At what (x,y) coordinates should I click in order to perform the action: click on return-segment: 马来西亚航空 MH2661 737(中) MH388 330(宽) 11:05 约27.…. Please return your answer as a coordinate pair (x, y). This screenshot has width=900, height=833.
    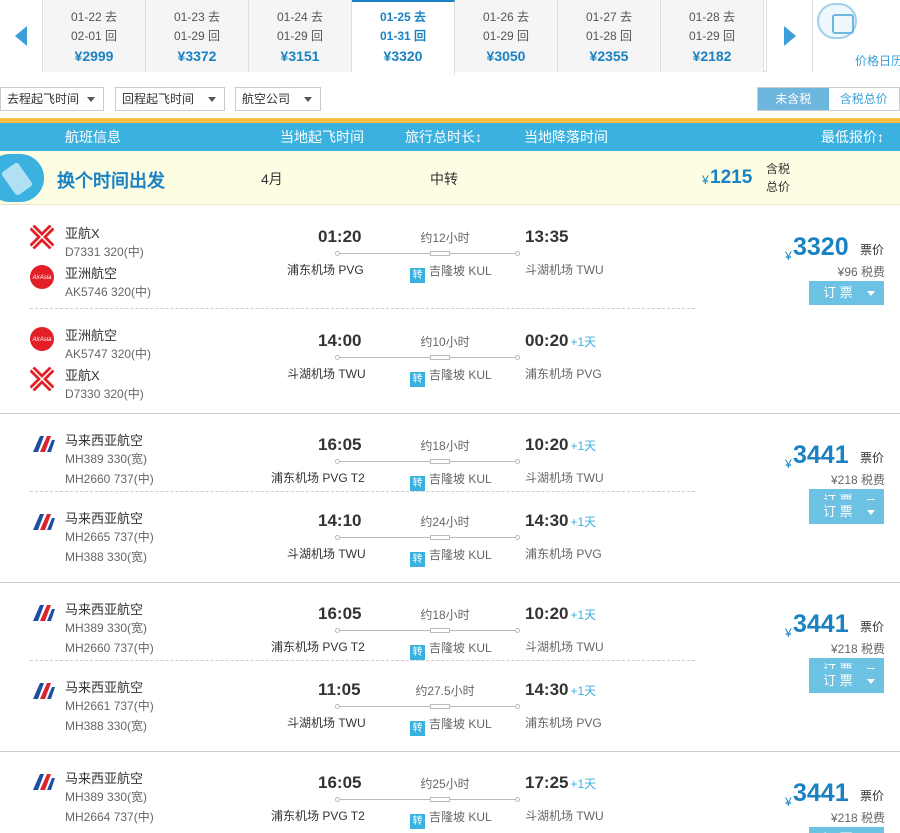
    Looking at the image, I should click on (347, 710).